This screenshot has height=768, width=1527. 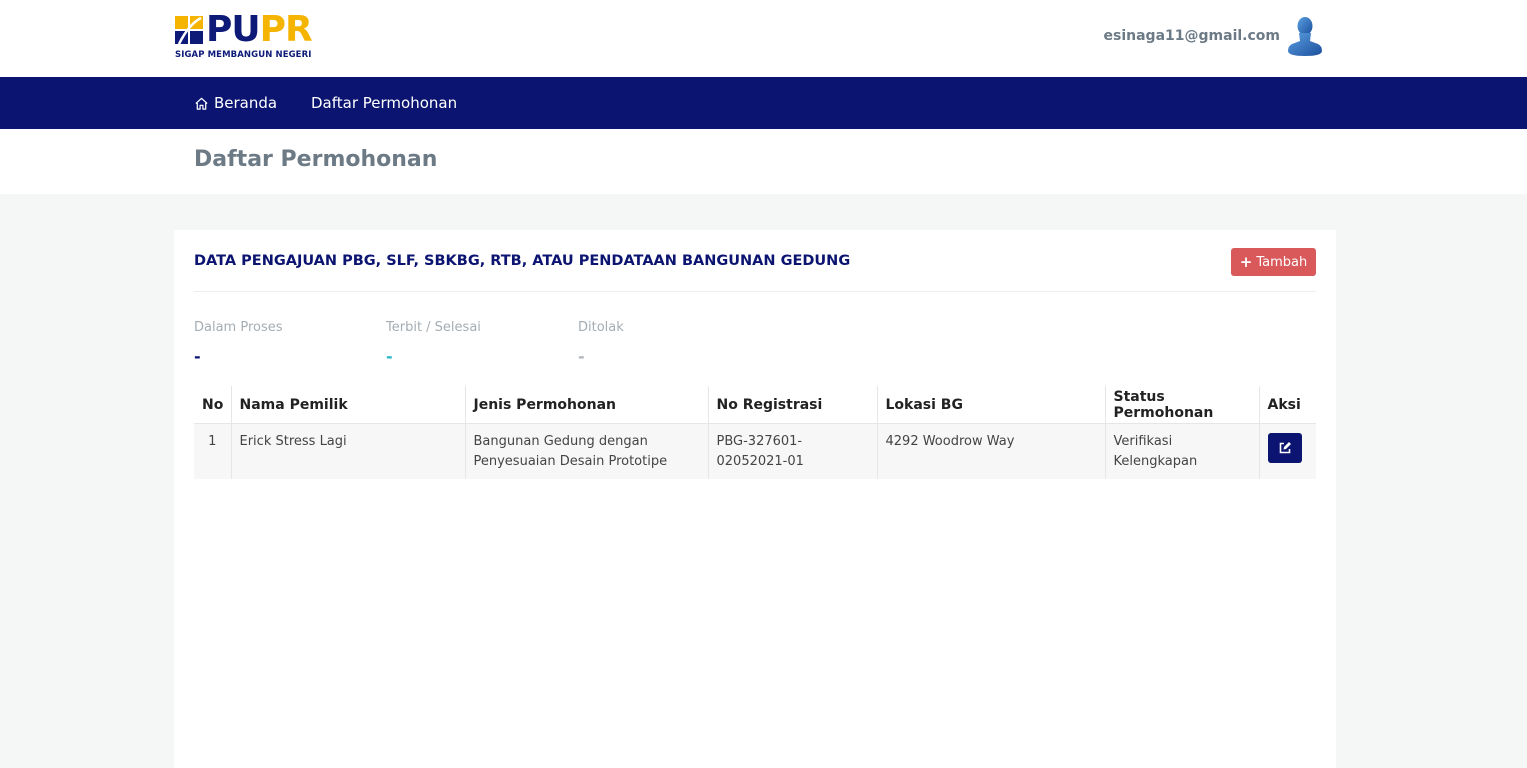 What do you see at coordinates (1246, 262) in the screenshot?
I see `plus-icon: +` at bounding box center [1246, 262].